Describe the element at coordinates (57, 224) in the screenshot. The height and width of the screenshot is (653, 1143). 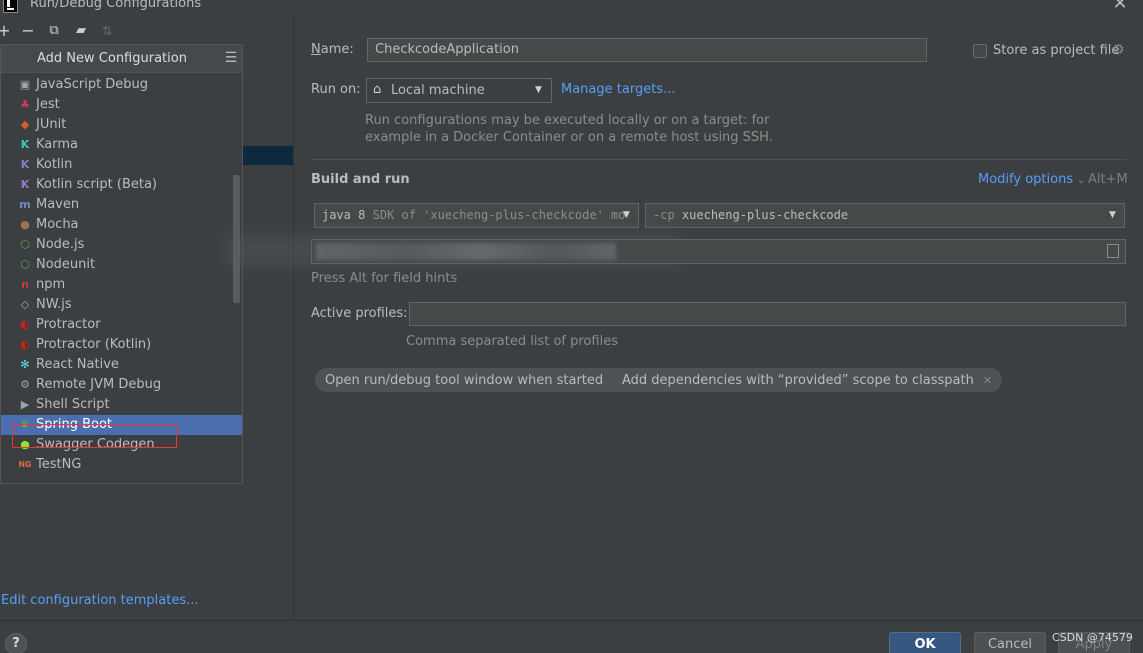
I see `config-type-label: Mocha` at that location.